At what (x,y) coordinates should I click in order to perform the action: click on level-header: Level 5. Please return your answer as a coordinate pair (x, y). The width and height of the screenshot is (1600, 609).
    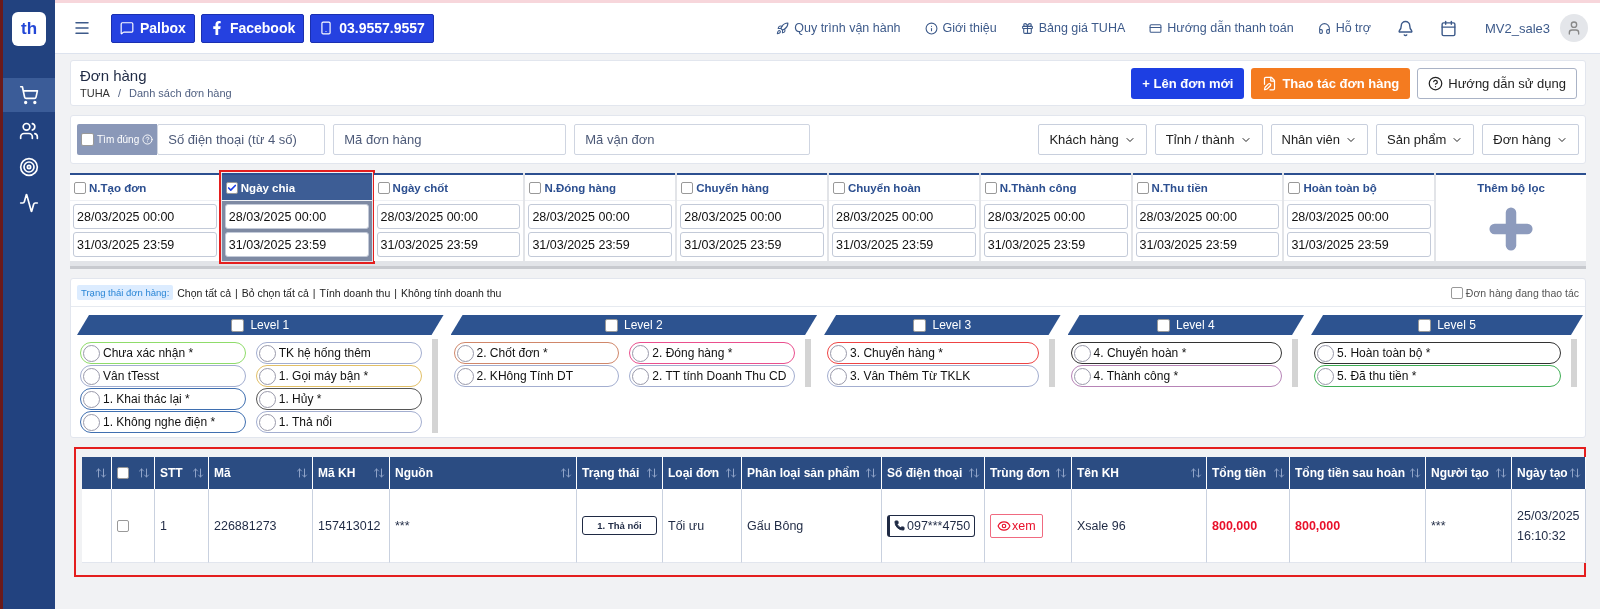
    Looking at the image, I should click on (1447, 325).